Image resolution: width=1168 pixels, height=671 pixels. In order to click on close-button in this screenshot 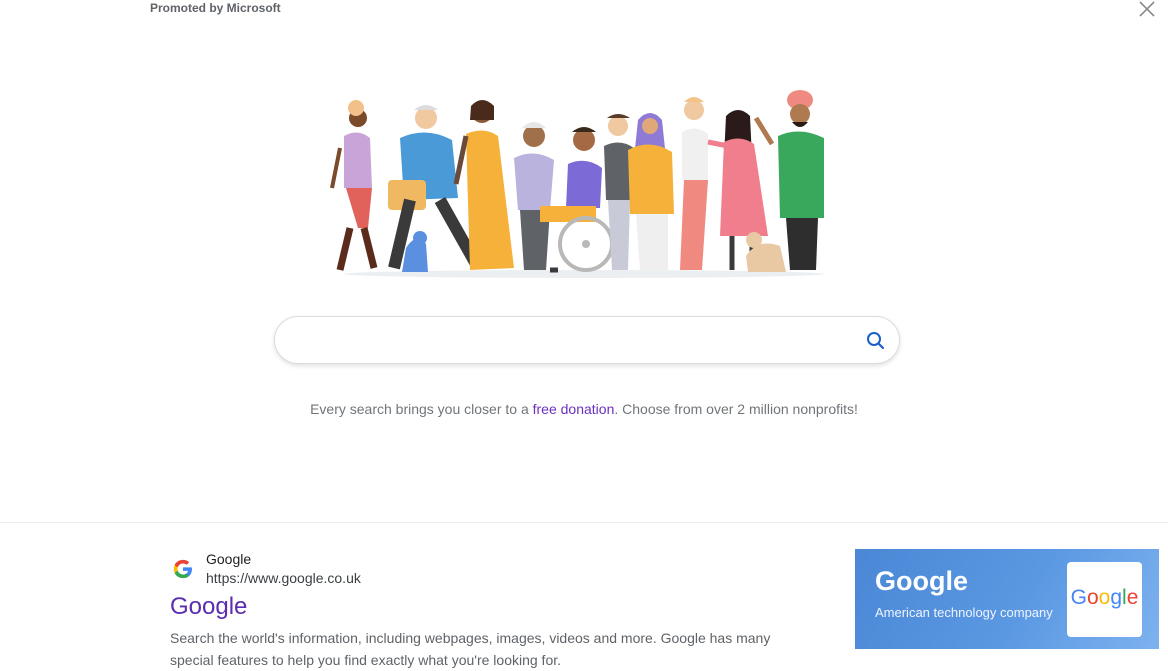, I will do `click(1147, 10)`.